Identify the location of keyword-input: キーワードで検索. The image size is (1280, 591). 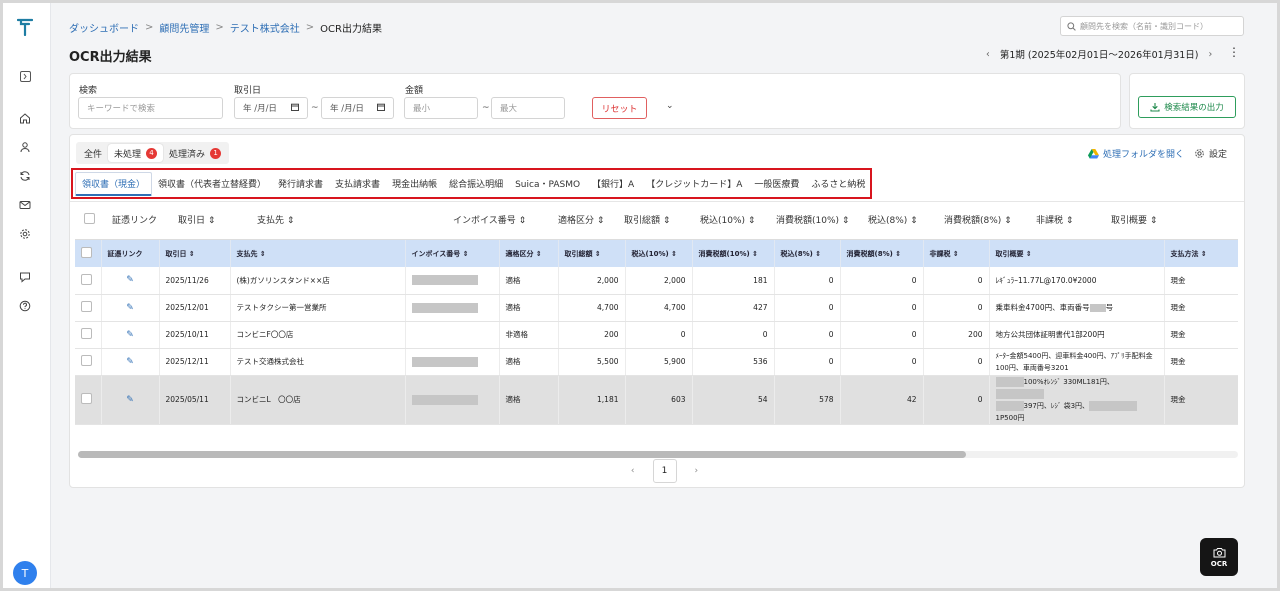
(150, 108).